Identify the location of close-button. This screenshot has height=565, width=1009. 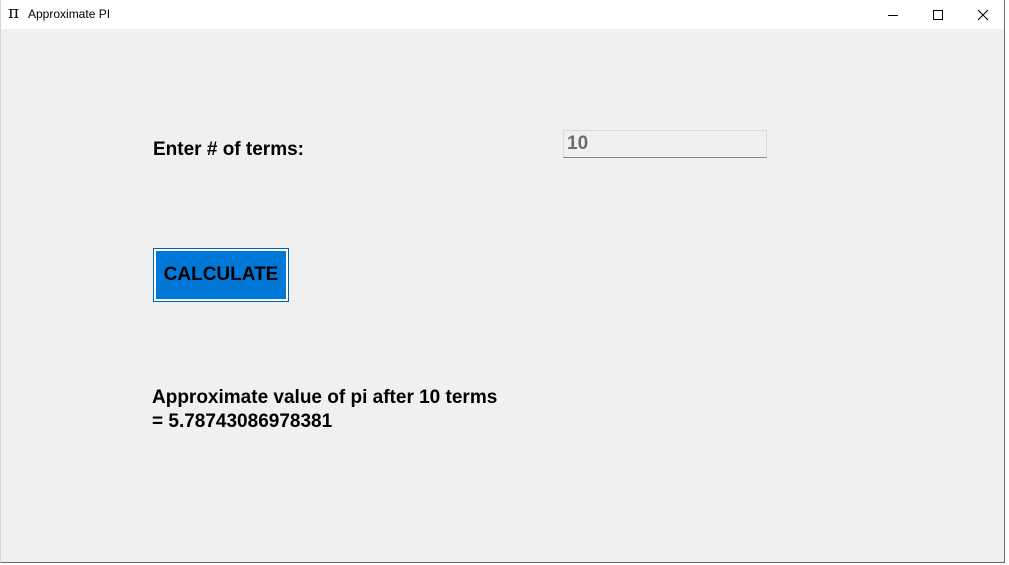
(982, 14).